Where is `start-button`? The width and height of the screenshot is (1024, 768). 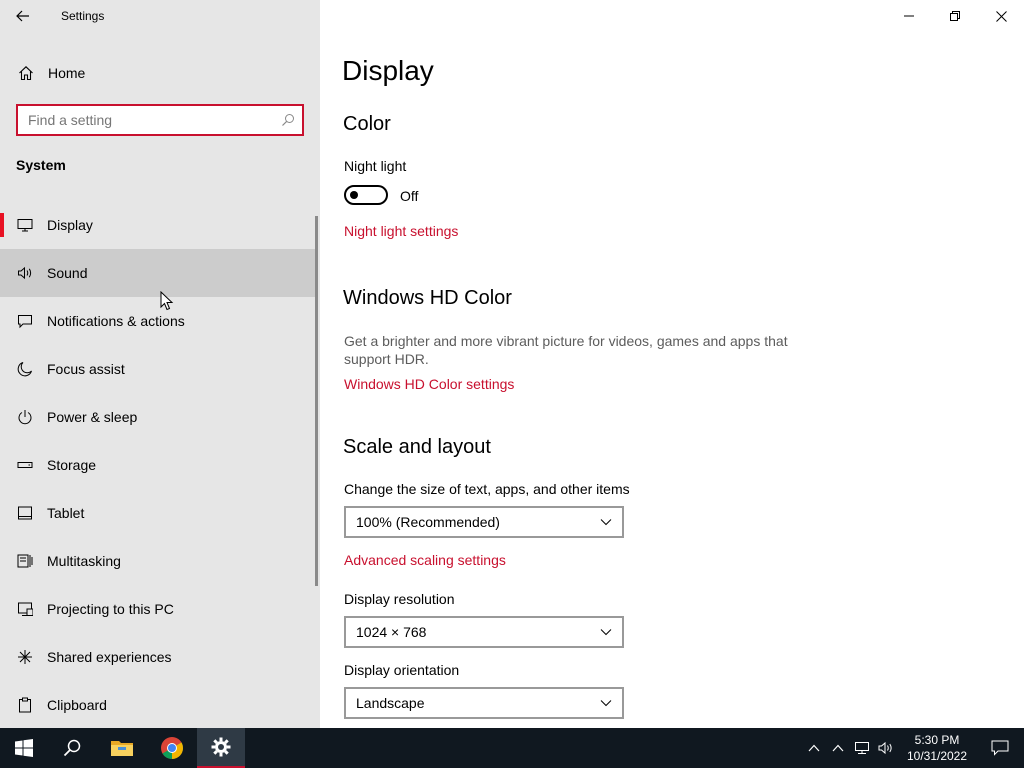
start-button is located at coordinates (24, 748).